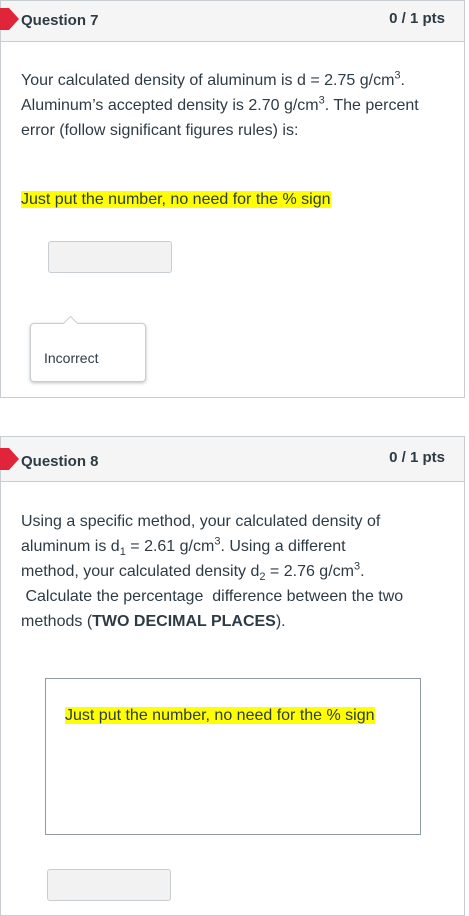 This screenshot has height=916, width=469. I want to click on question-7-header: Question 7 0 / 1 pts, so click(232, 21).